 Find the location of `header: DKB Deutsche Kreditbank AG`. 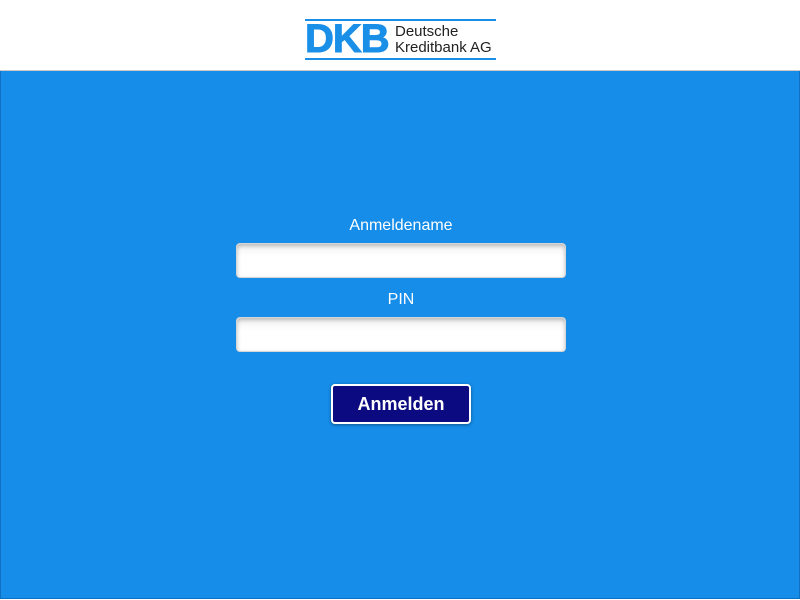

header: DKB Deutsche Kreditbank AG is located at coordinates (400, 35).